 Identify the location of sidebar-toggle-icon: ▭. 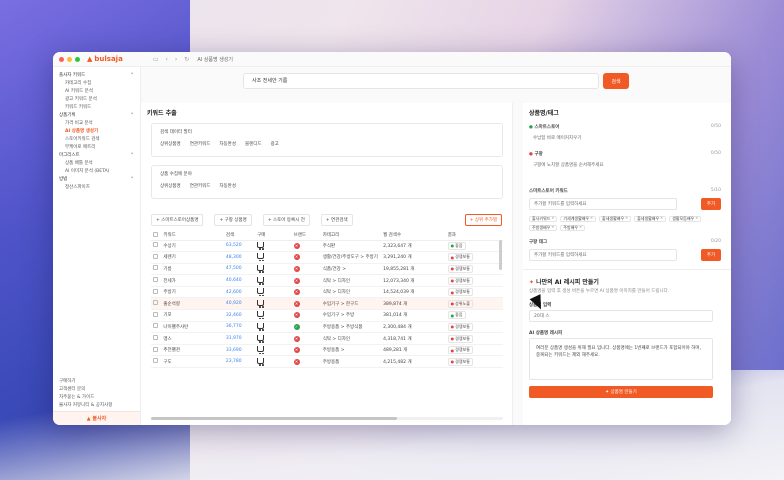
(156, 59).